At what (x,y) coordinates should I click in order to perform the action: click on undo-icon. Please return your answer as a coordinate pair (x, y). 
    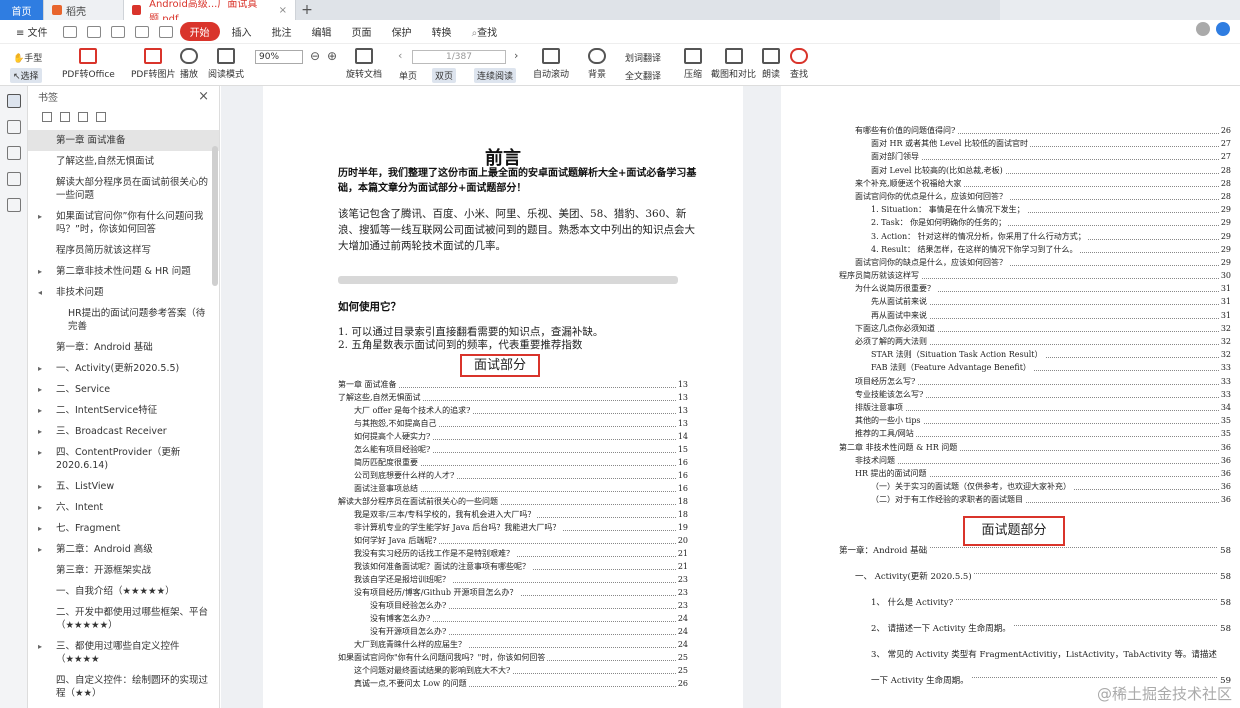
    Looking at the image, I should click on (141, 31).